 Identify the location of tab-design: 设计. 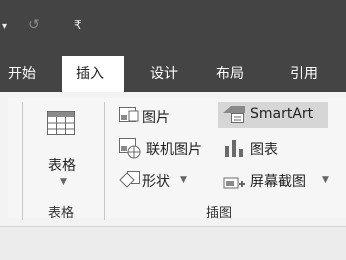
(164, 74).